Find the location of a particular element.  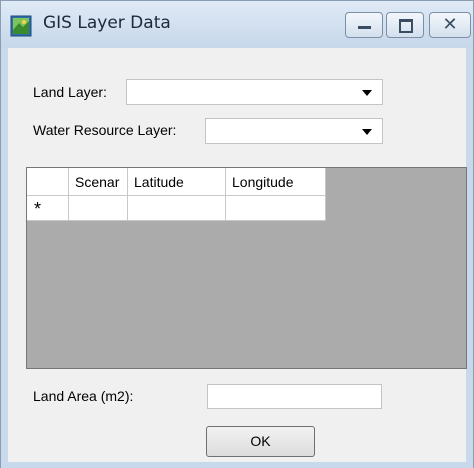

land-area-label: Land Area (m2): is located at coordinates (83, 396).